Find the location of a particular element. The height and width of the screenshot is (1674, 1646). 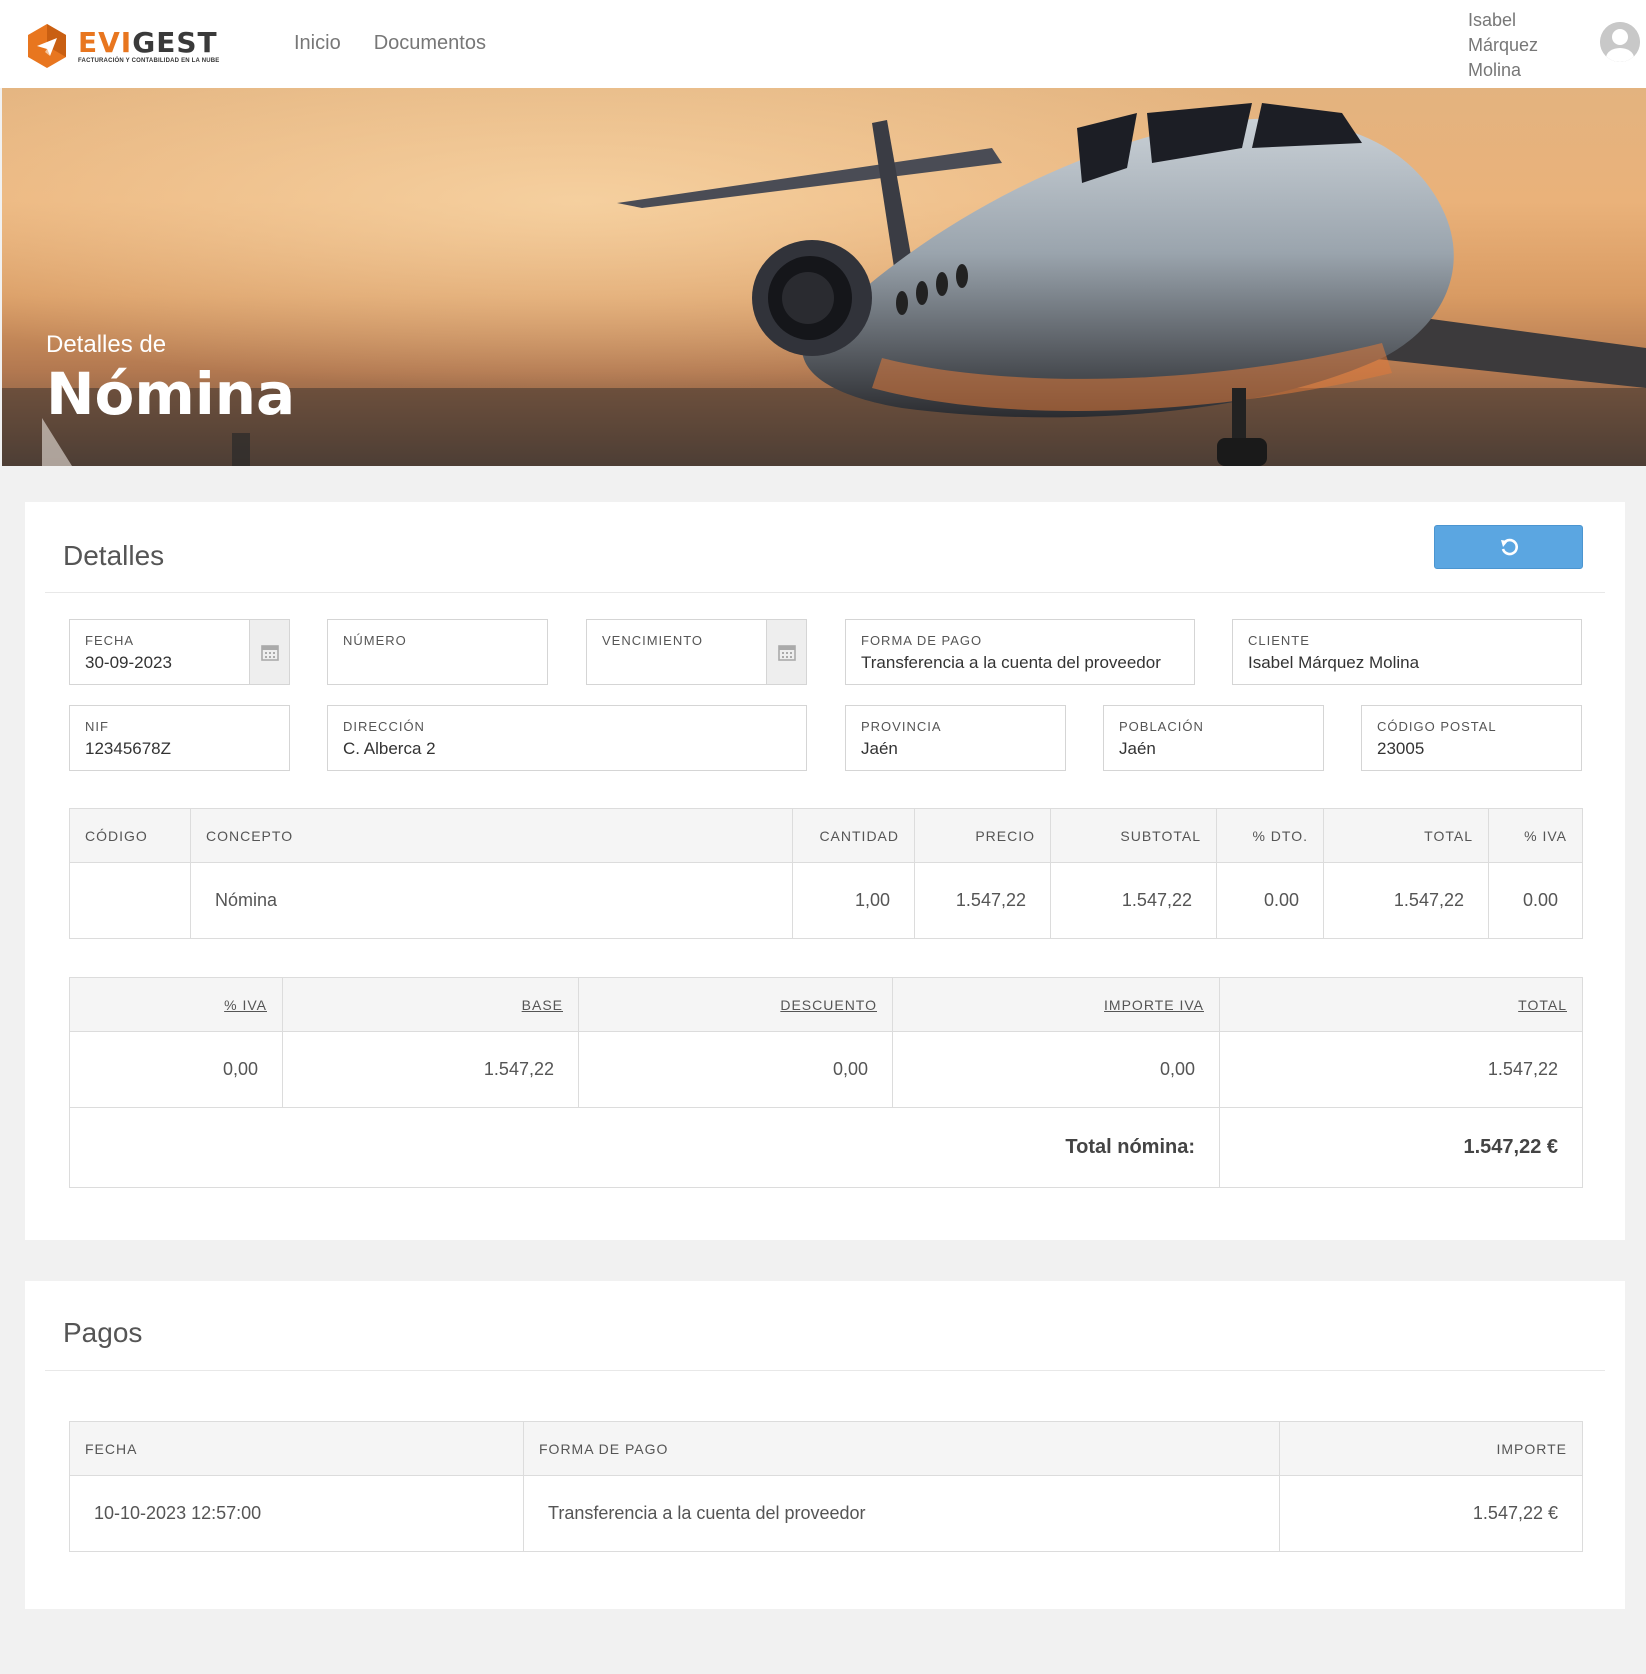

codigo-postal-field: CÓDIGO POSTAL 23005 is located at coordinates (1471, 738).